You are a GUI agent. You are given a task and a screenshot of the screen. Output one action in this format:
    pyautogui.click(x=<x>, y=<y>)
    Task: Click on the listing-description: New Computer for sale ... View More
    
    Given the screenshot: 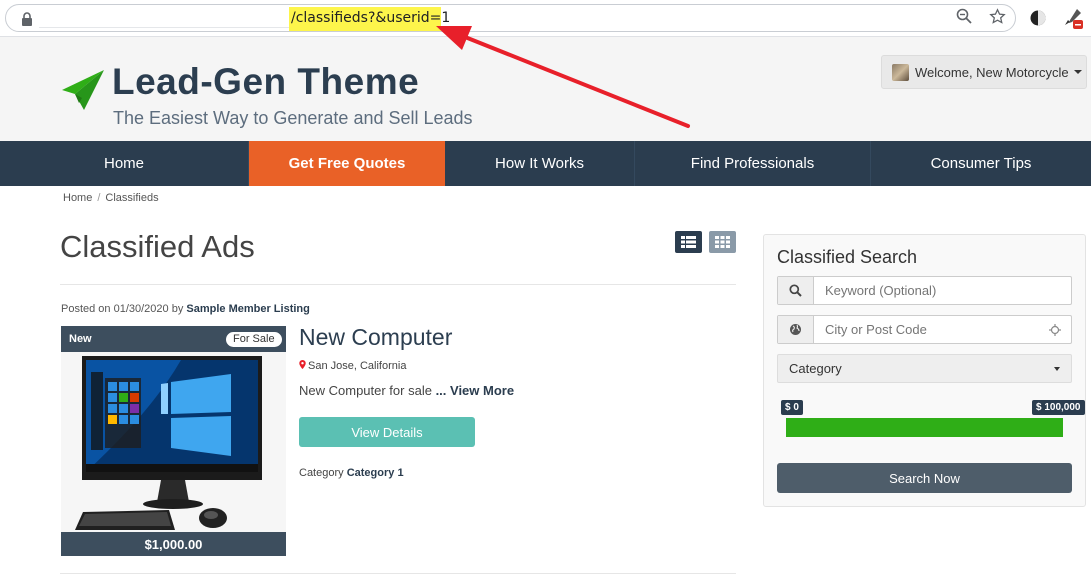 What is the action you would take?
    pyautogui.click(x=406, y=390)
    